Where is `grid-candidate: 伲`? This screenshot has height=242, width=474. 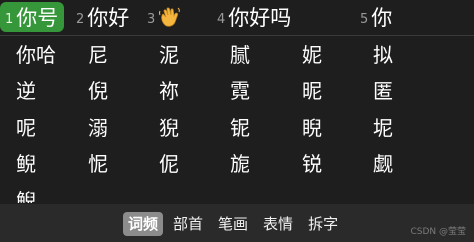
grid-candidate: 伲 is located at coordinates (169, 164).